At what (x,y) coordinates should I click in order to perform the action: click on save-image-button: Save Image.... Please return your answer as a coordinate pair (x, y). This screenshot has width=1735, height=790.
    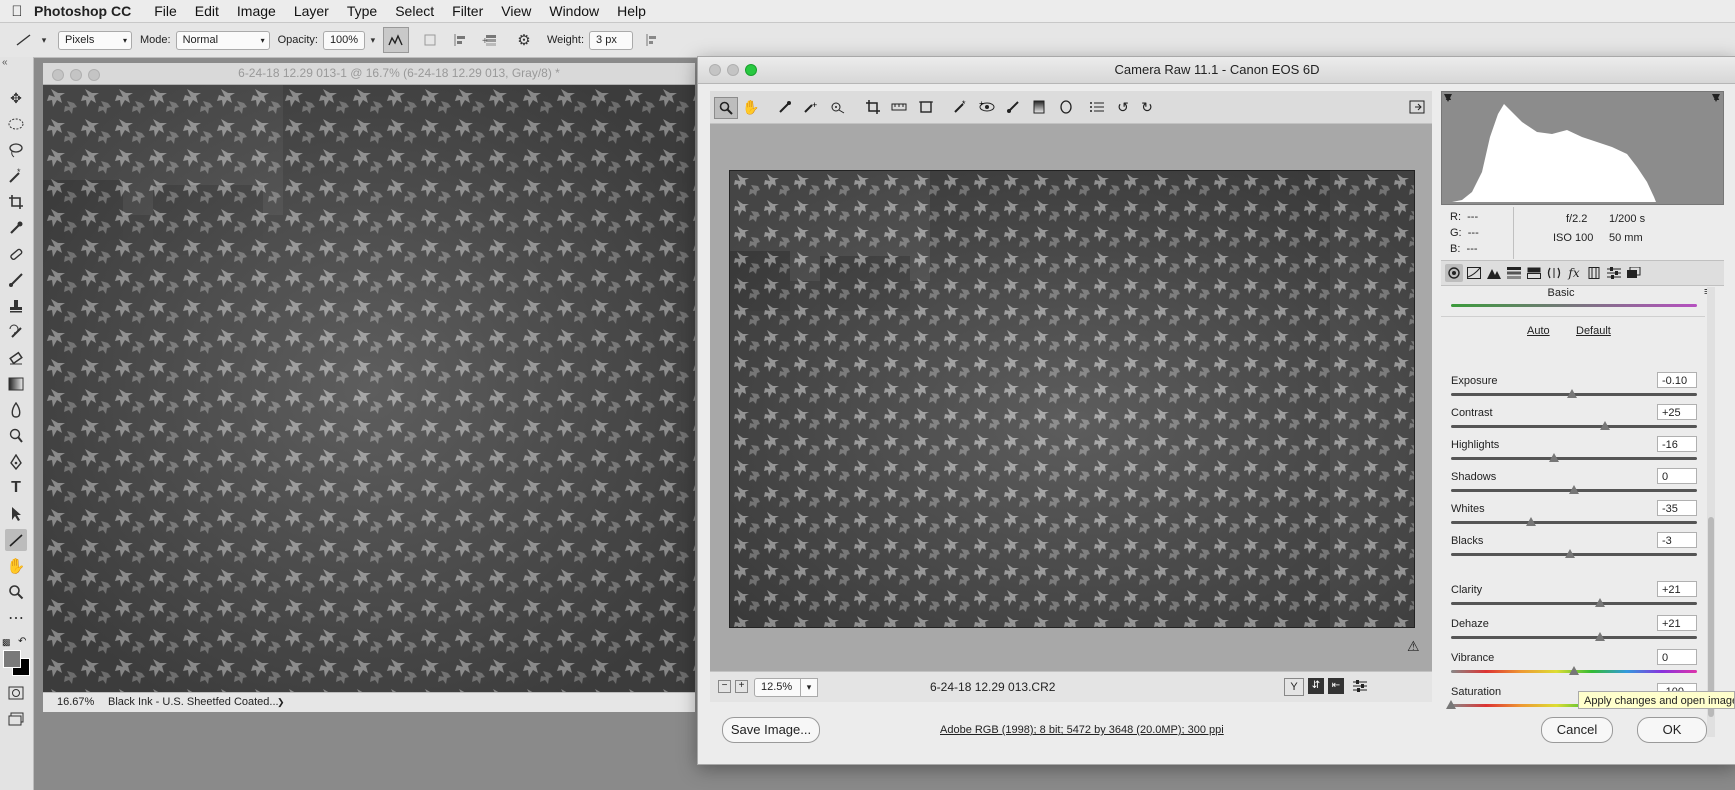
    Looking at the image, I should click on (771, 730).